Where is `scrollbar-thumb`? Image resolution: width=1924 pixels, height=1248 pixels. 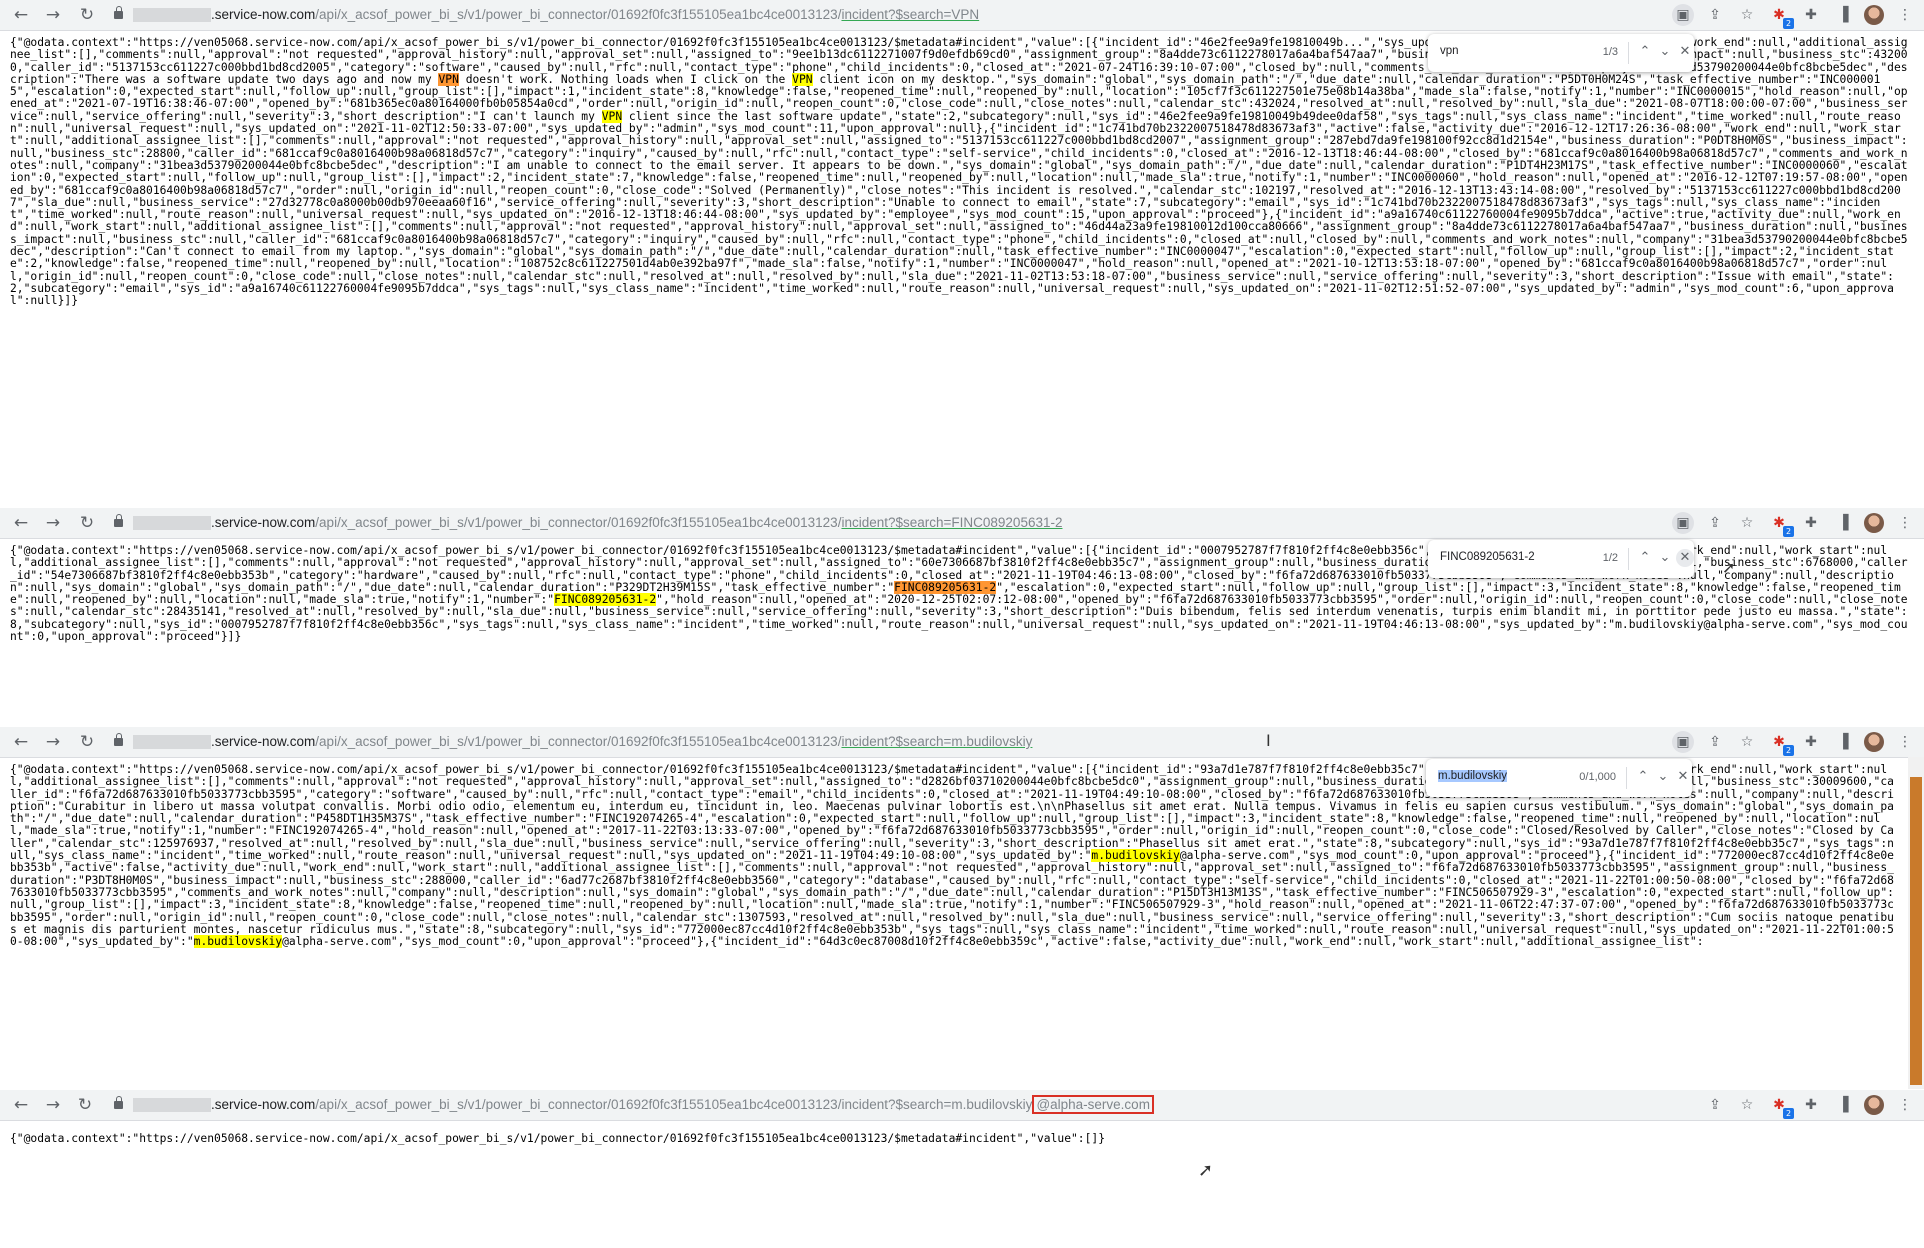 scrollbar-thumb is located at coordinates (1916, 931).